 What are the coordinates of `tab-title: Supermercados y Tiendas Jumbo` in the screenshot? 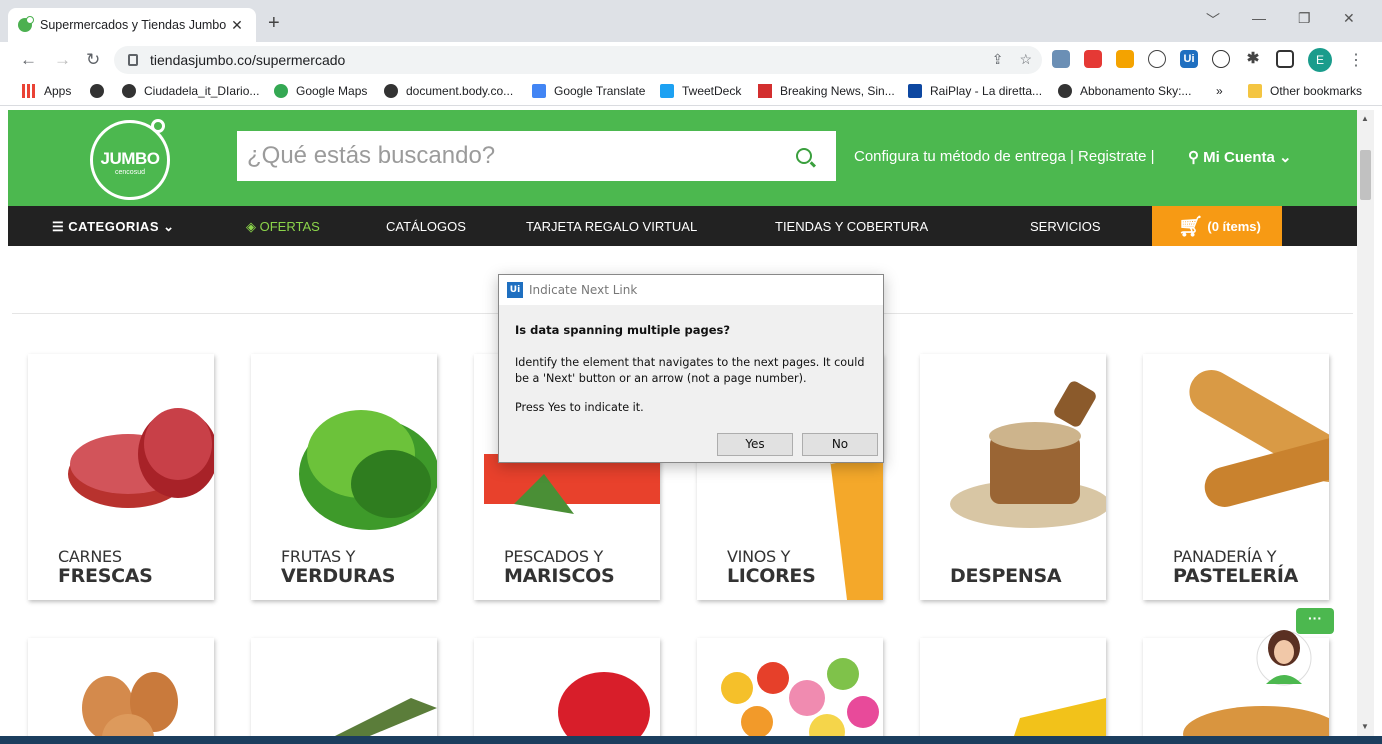 It's located at (133, 25).